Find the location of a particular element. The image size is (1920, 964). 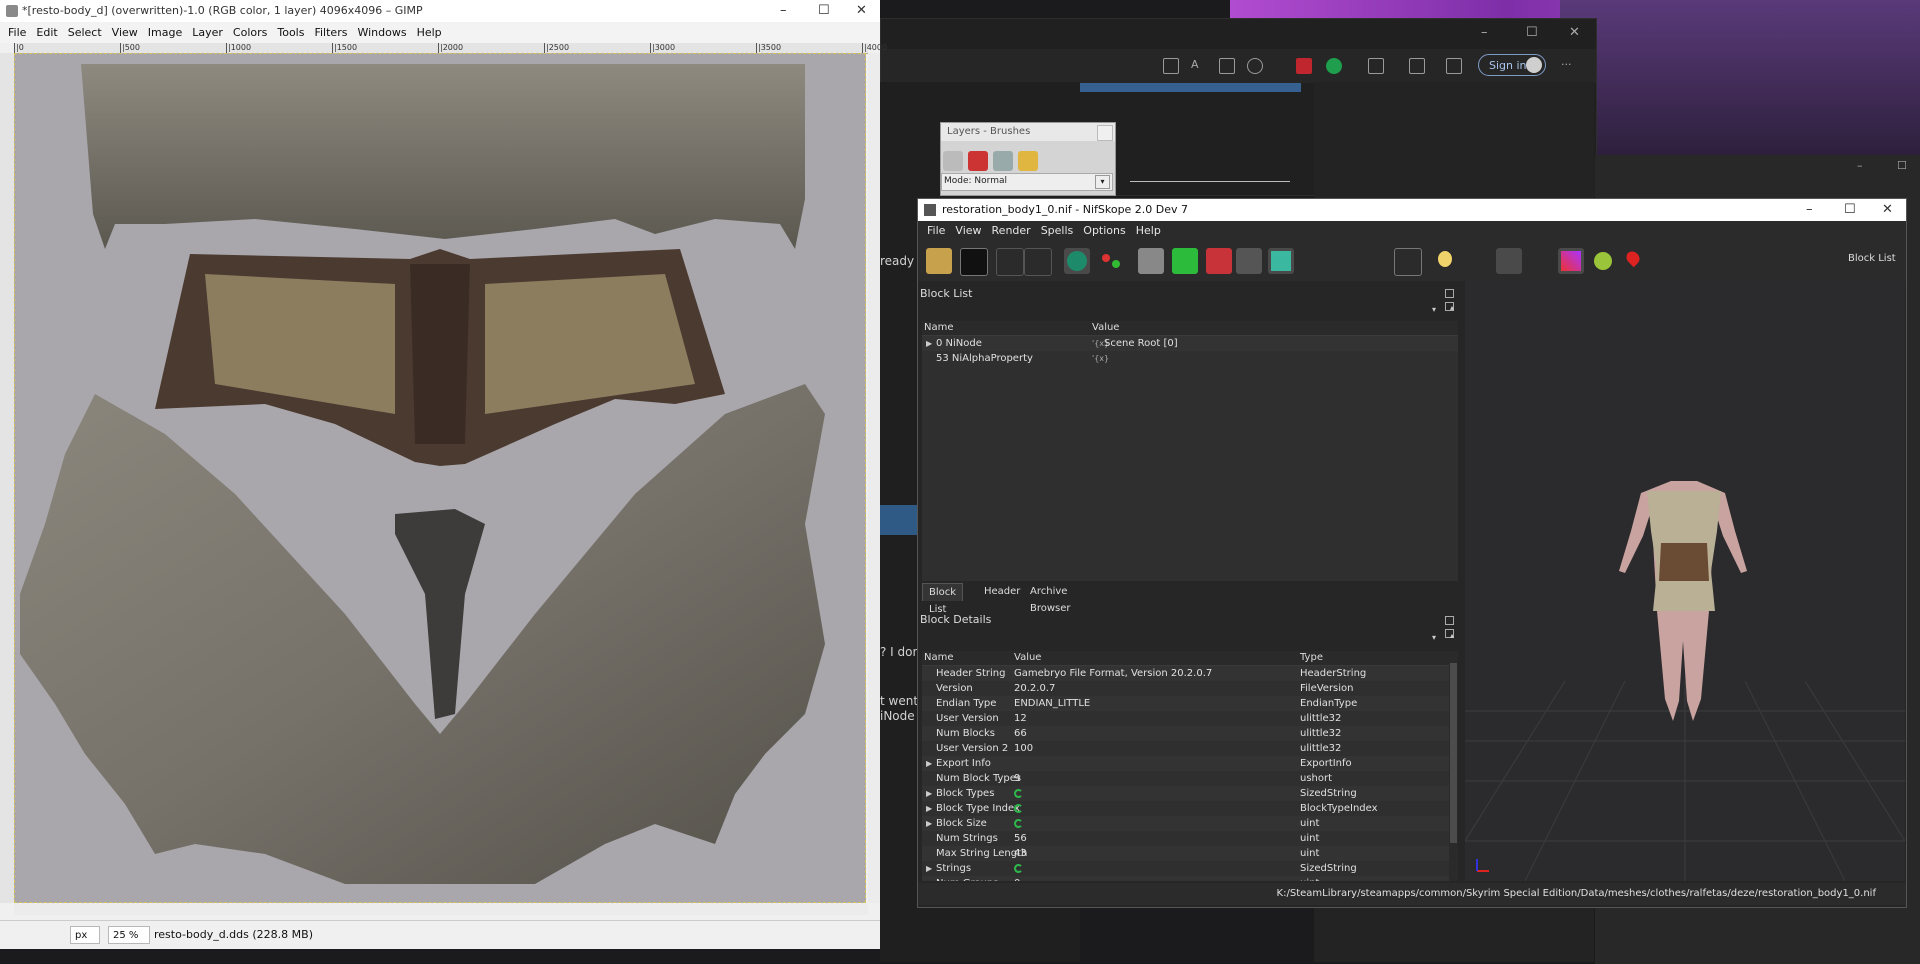

tab-block-list: Block List is located at coordinates (943, 599).